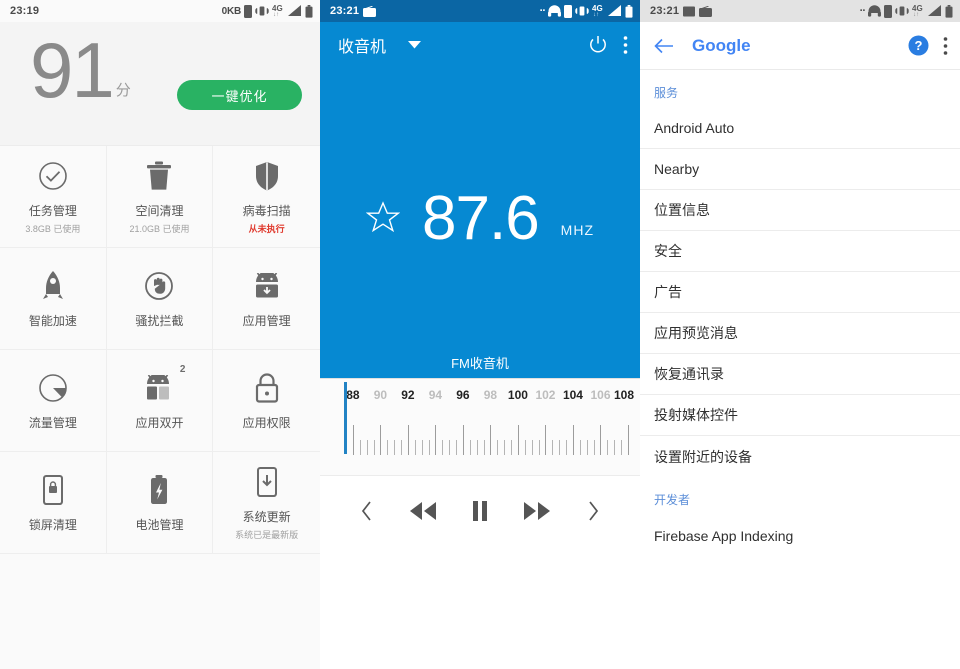 This screenshot has width=960, height=669. I want to click on power-icon, so click(598, 45).